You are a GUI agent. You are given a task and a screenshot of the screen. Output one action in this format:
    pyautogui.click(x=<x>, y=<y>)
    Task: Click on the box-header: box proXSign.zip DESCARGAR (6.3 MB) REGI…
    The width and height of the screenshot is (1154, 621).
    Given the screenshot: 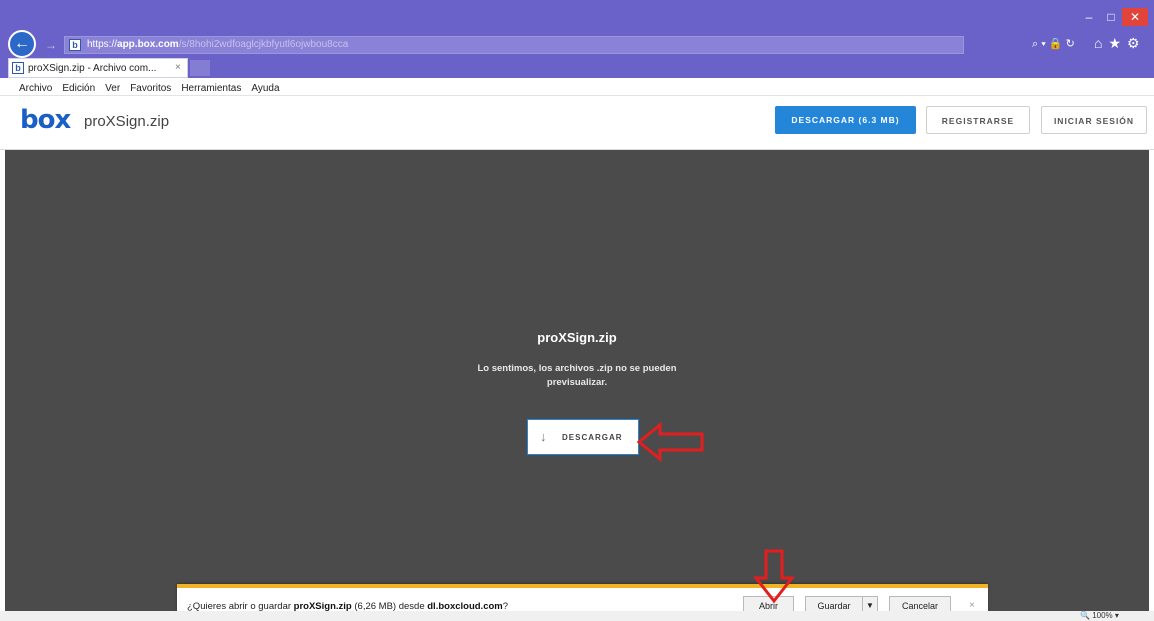 What is the action you would take?
    pyautogui.click(x=577, y=123)
    